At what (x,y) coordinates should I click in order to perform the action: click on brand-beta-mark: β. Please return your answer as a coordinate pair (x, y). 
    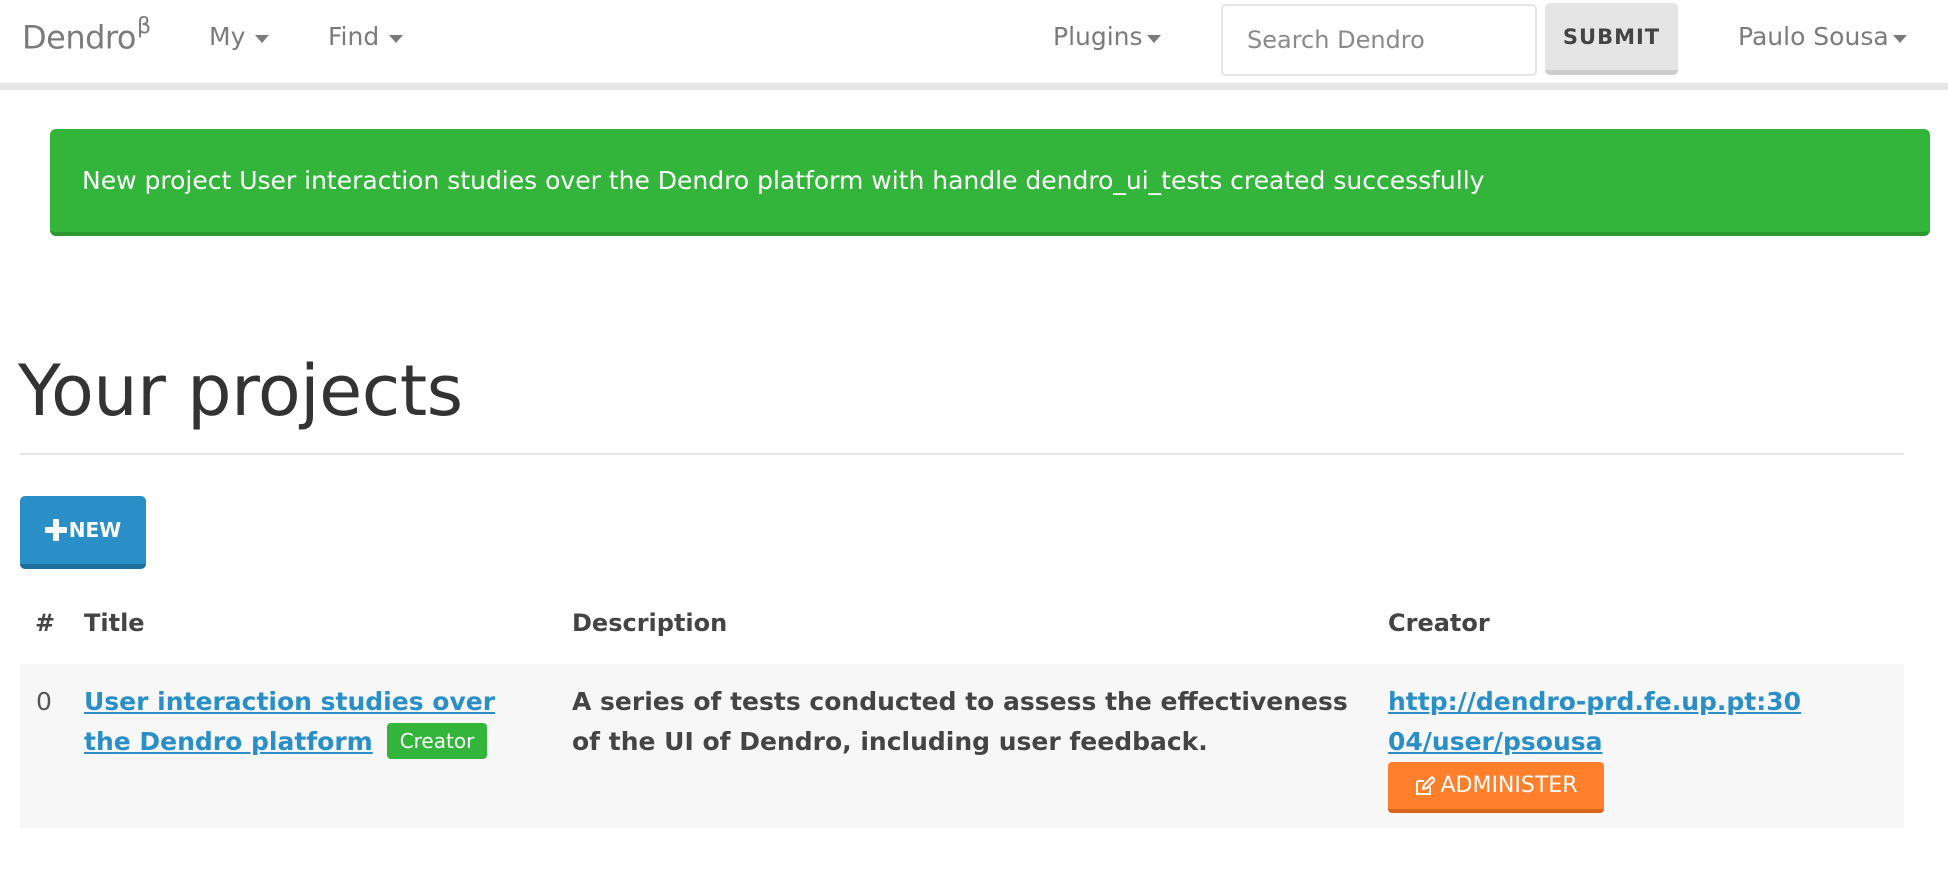
    Looking at the image, I should click on (143, 26).